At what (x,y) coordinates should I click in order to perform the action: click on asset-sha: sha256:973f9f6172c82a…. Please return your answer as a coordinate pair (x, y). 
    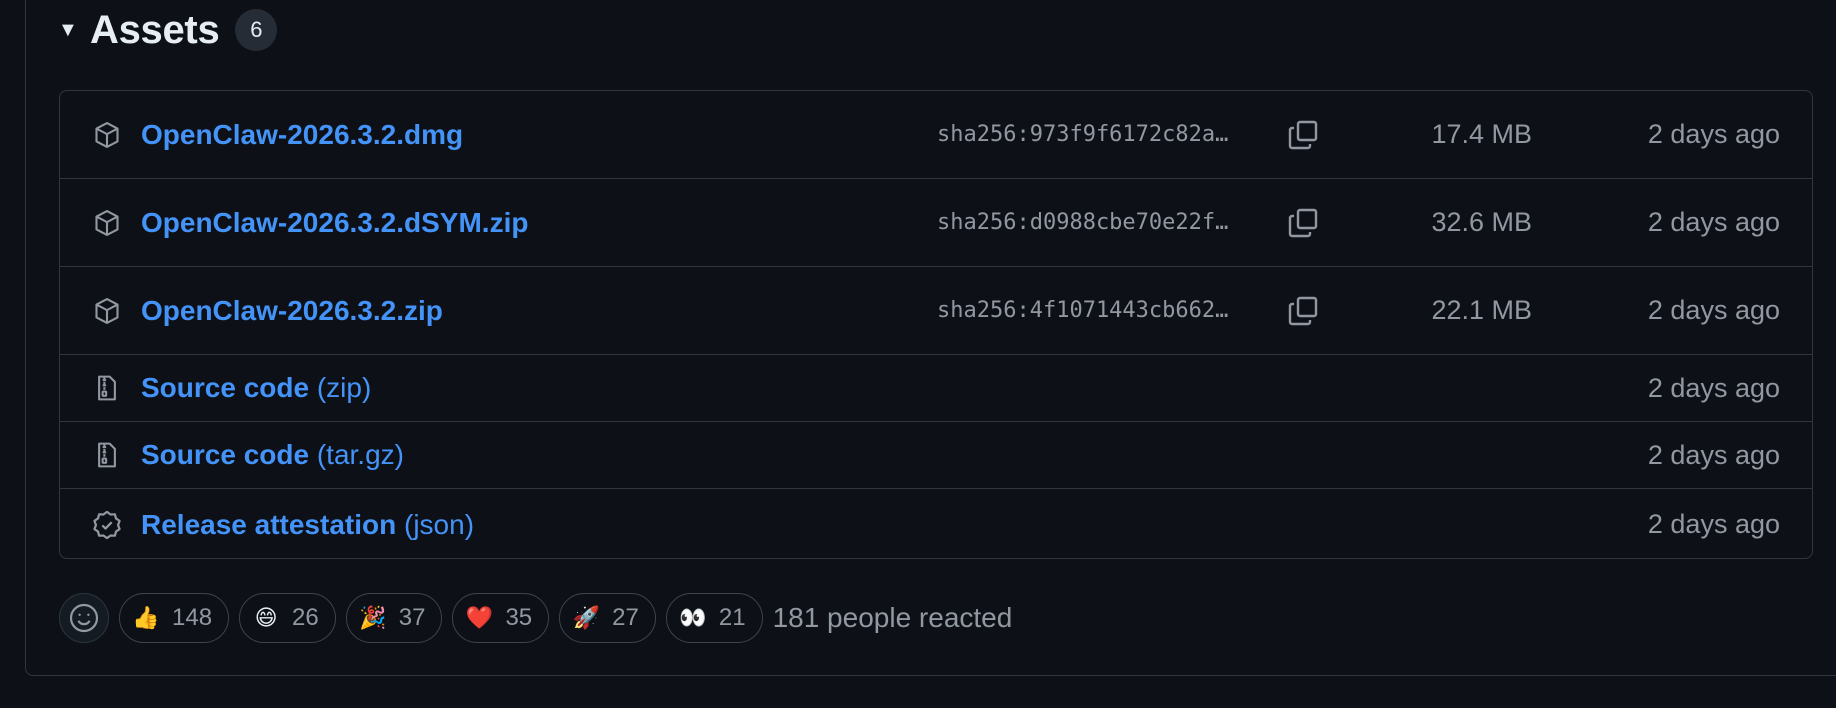
    Looking at the image, I should click on (1083, 134).